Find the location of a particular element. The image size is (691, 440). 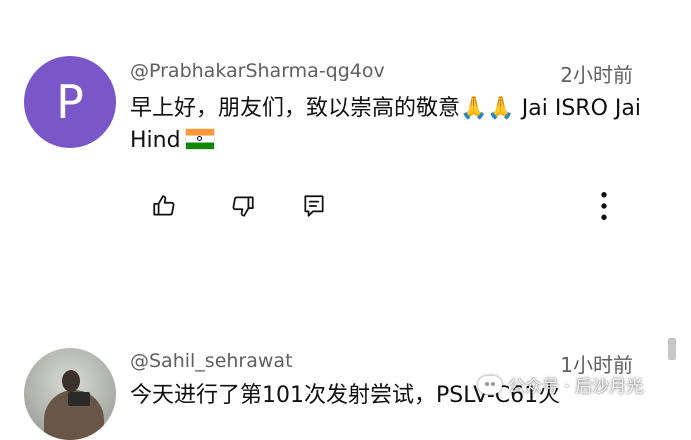

india-flag-icon is located at coordinates (199, 139).